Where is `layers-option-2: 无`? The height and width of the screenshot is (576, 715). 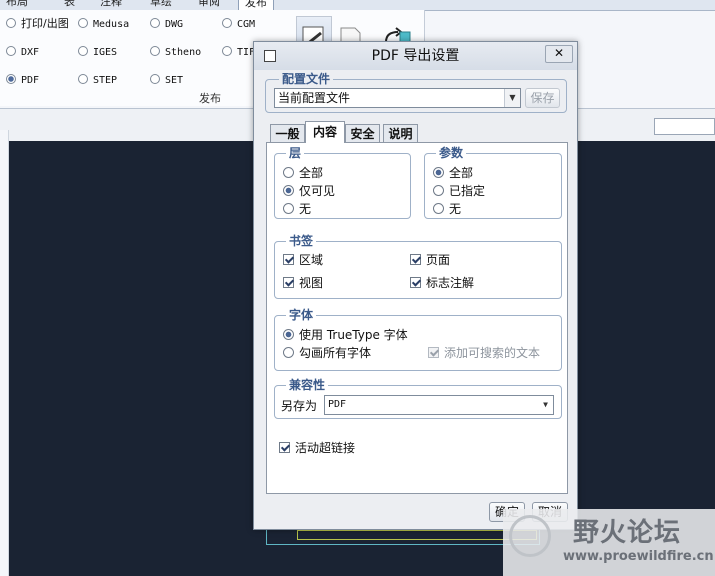
layers-option-2: 无 is located at coordinates (297, 209).